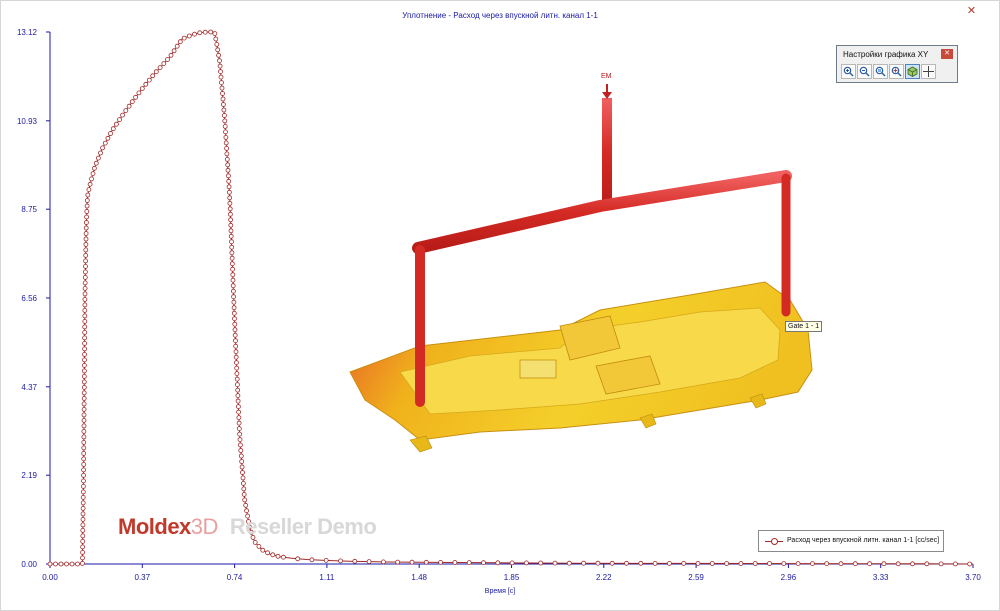 This screenshot has height=611, width=1000. What do you see at coordinates (29, 298) in the screenshot?
I see `y-tick-label: 6.56` at bounding box center [29, 298].